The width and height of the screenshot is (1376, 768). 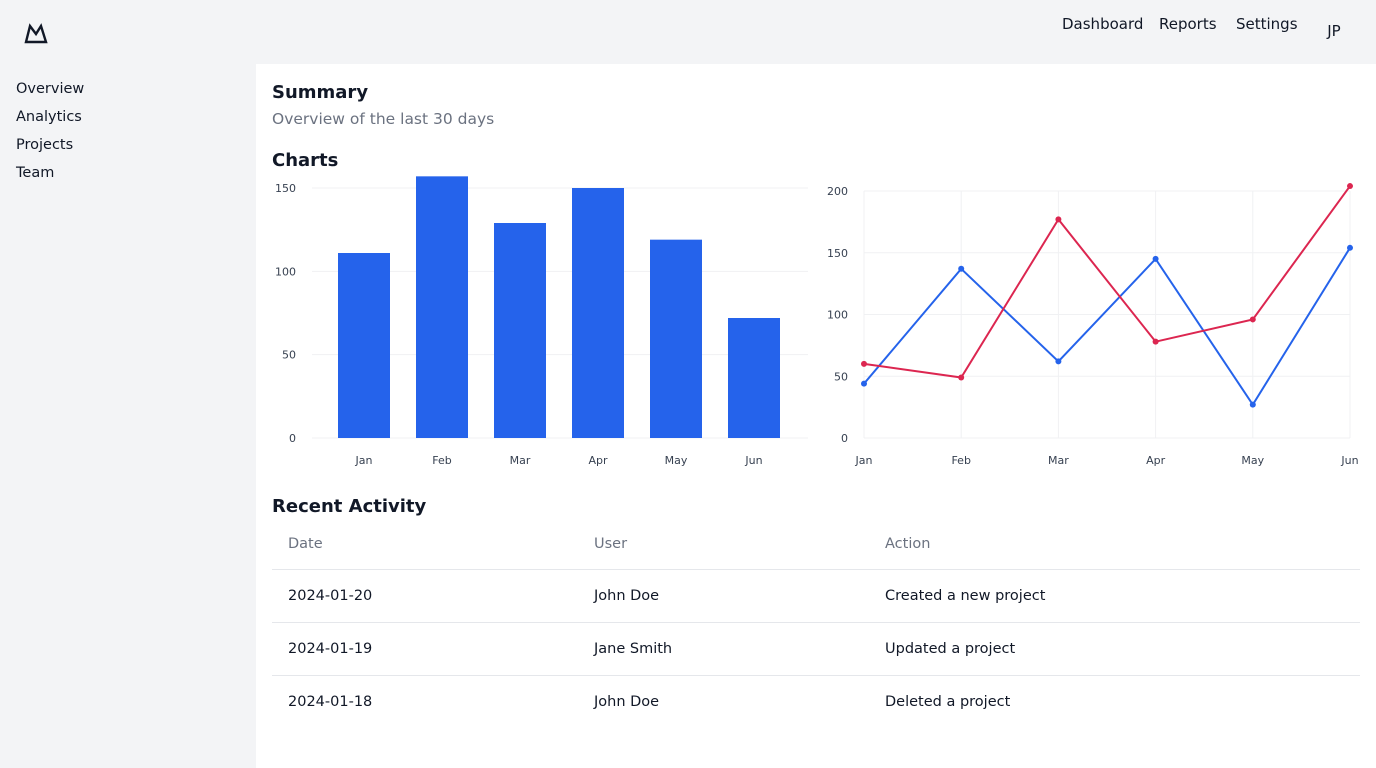 I want to click on table-header-row: Date User Action, so click(x=816, y=544).